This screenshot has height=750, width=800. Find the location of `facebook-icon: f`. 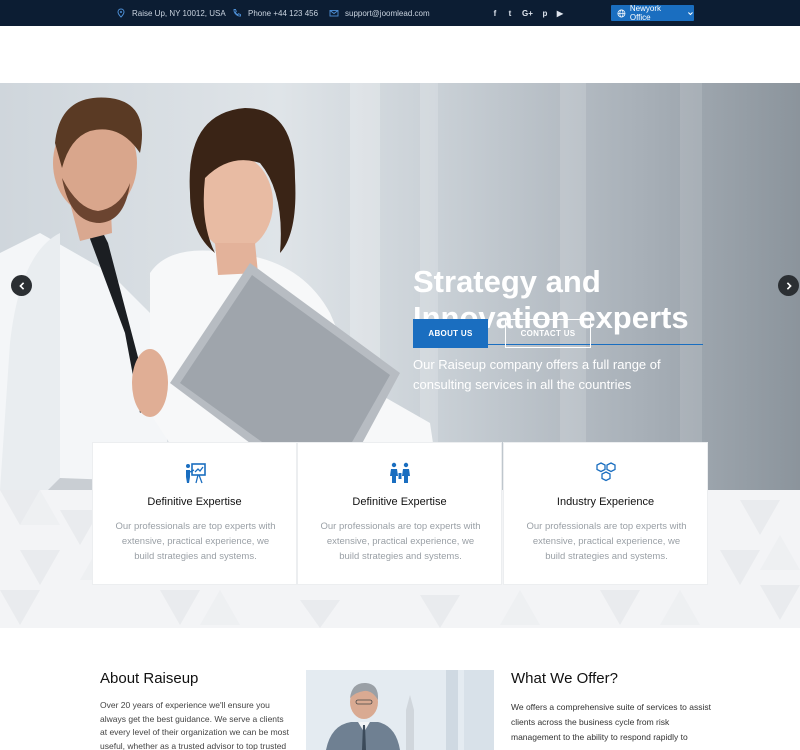

facebook-icon: f is located at coordinates (495, 13).